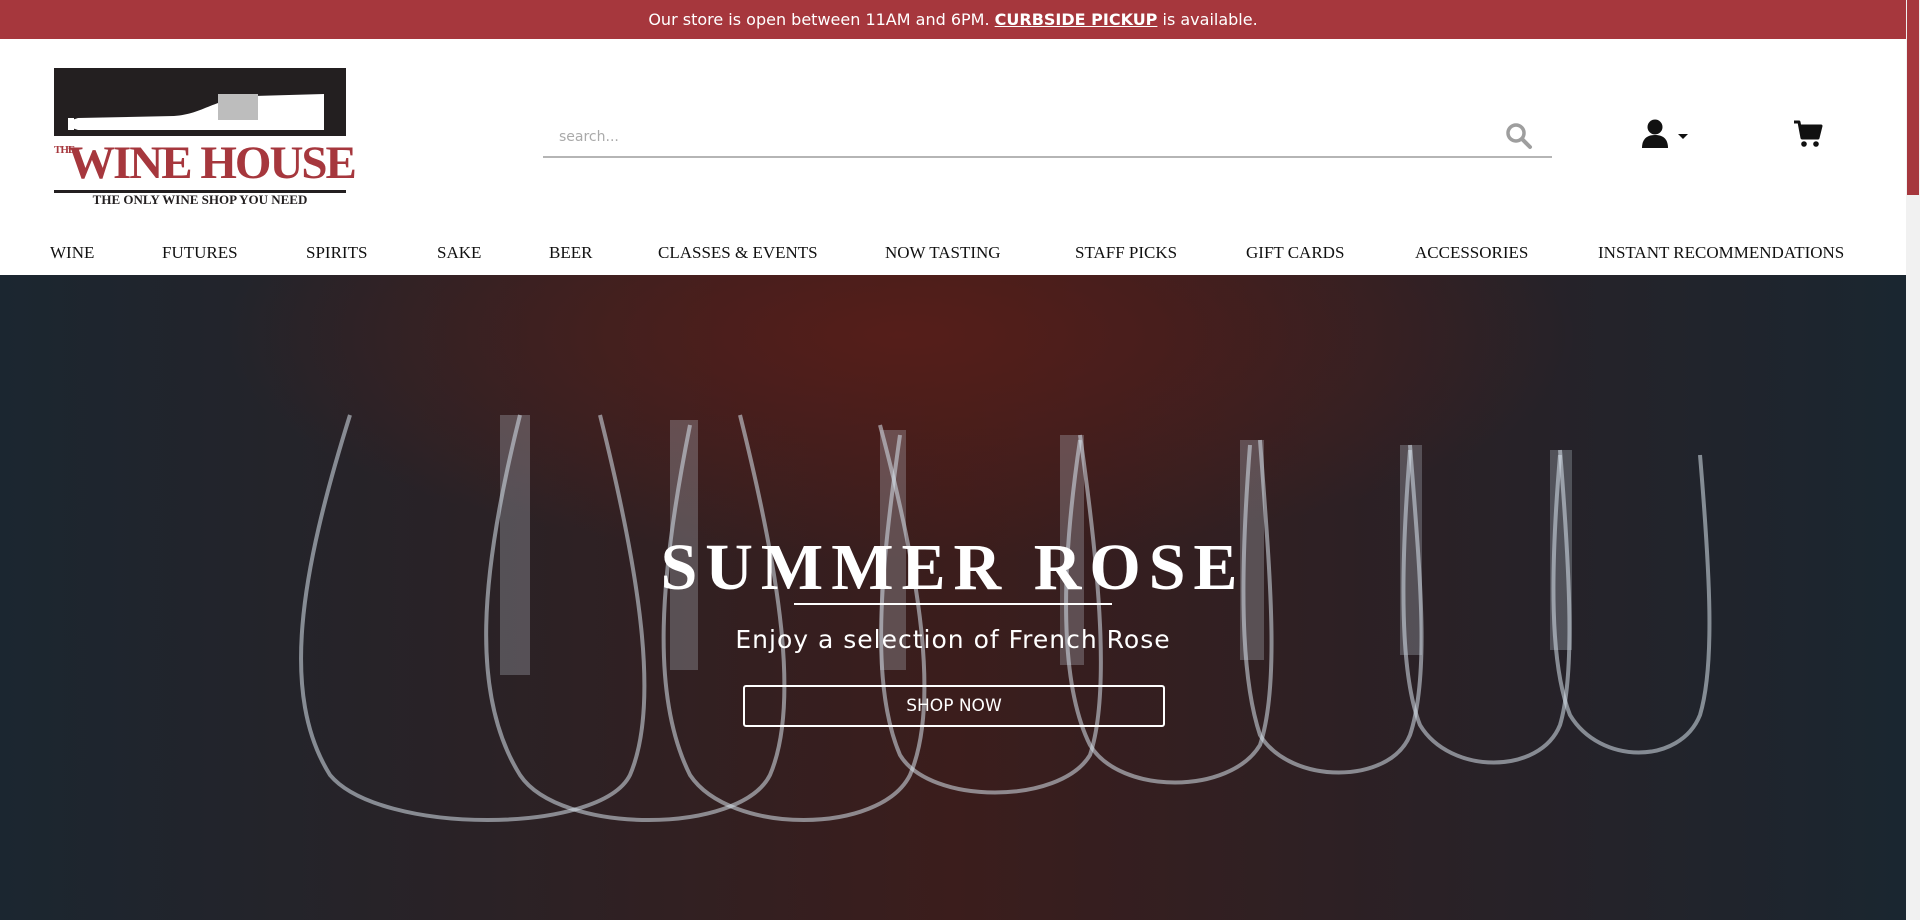  Describe the element at coordinates (943, 256) in the screenshot. I see `nav-item-now-tasting: NOW TASTING` at that location.